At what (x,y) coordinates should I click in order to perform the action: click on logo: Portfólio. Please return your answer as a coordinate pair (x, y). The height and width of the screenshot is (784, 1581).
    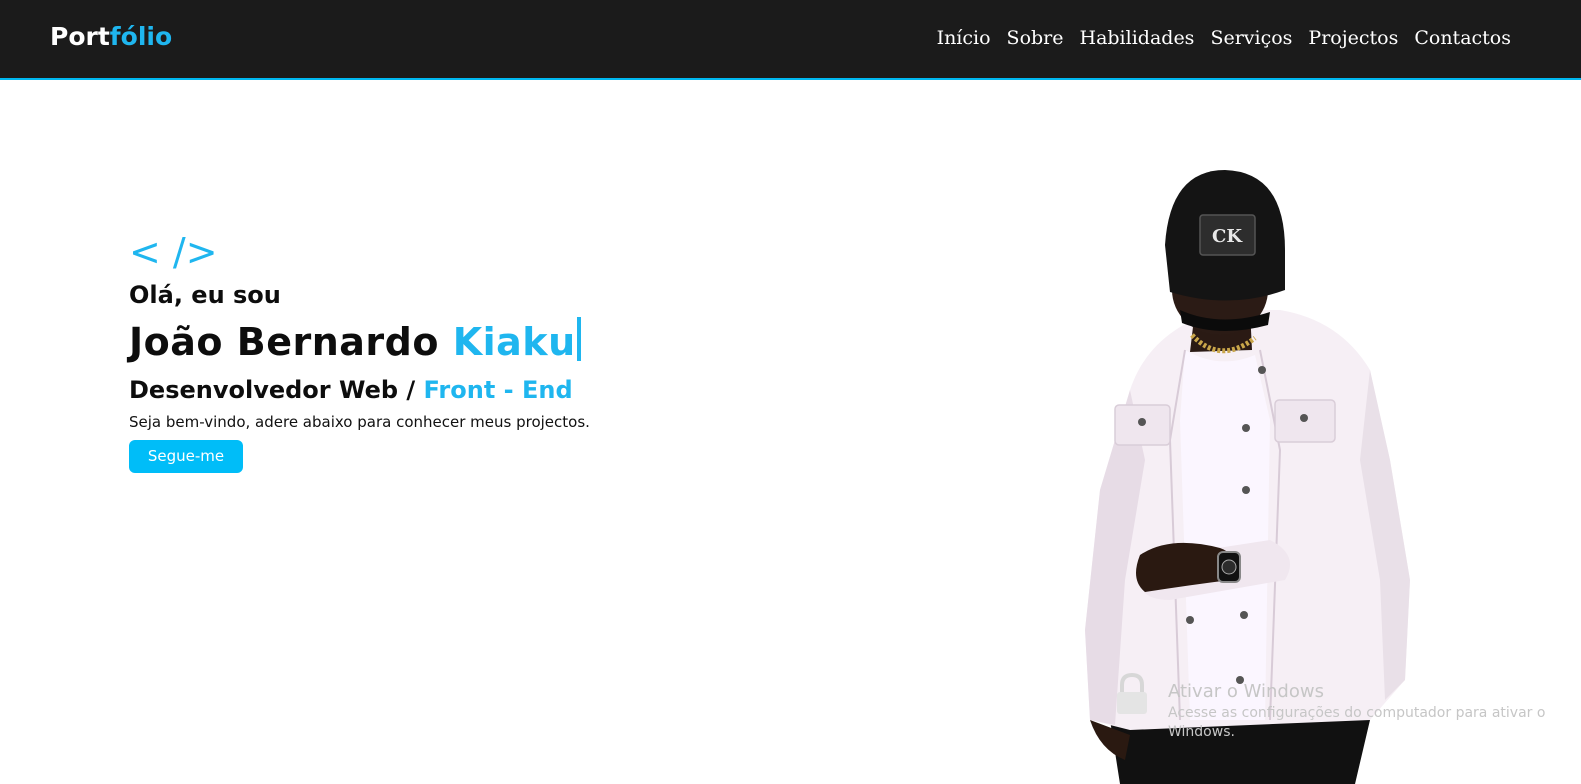
    Looking at the image, I should click on (111, 36).